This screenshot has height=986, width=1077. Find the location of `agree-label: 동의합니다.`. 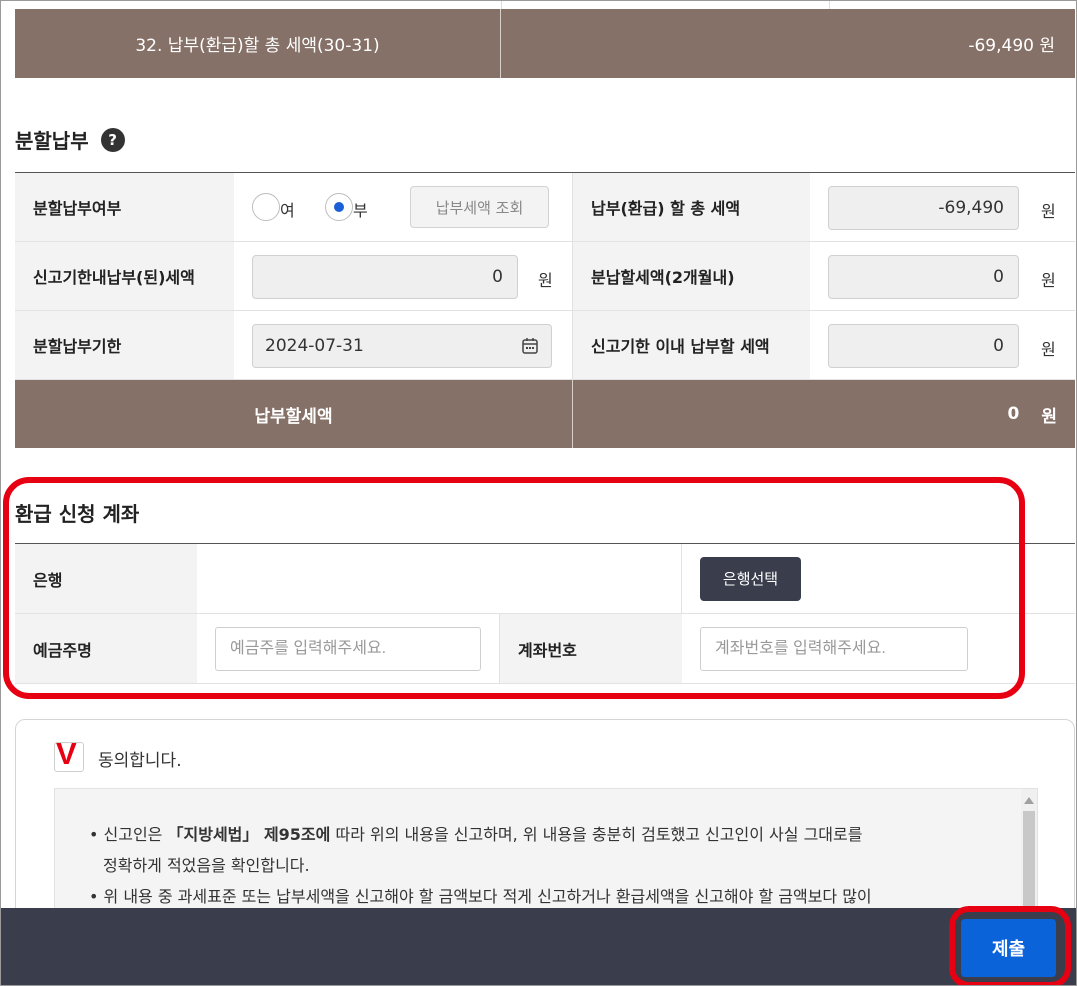

agree-label: 동의합니다. is located at coordinates (140, 761).